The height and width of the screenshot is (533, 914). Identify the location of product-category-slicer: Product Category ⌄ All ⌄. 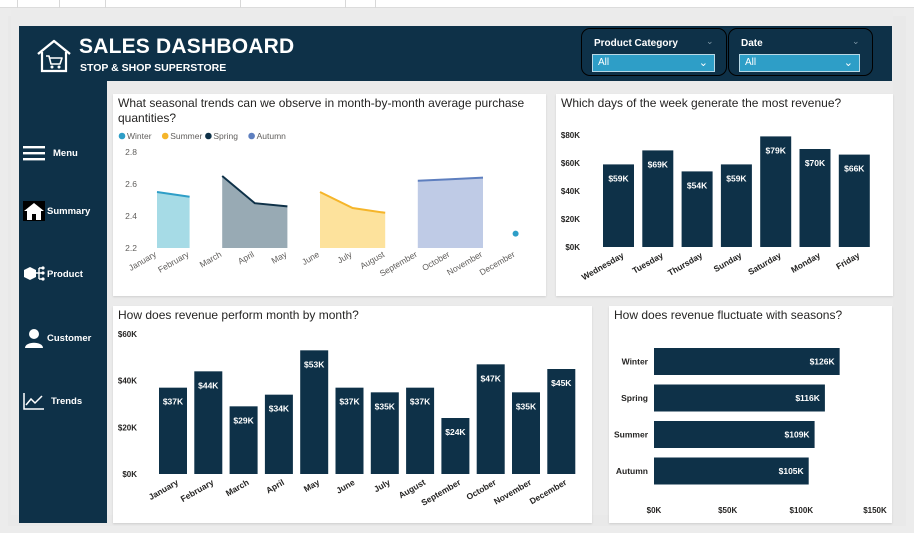
(654, 52).